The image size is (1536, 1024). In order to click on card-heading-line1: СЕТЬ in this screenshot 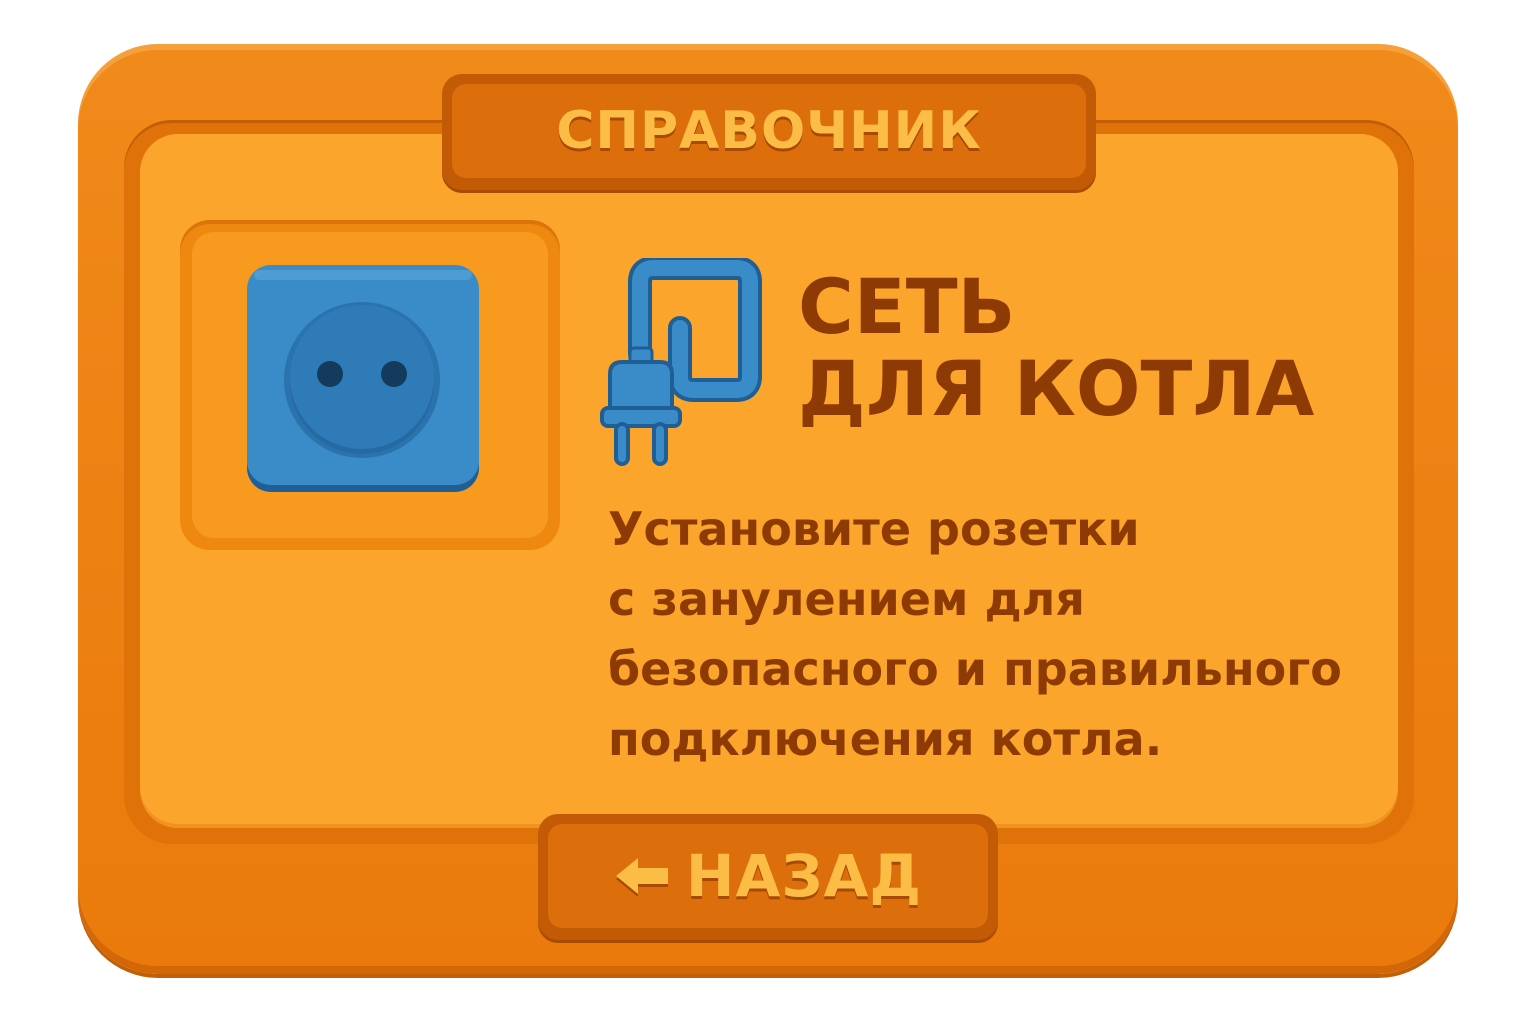, I will do `click(907, 306)`.